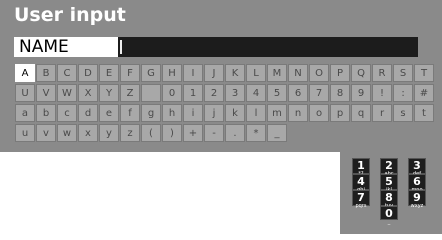 The width and height of the screenshot is (442, 240). Describe the element at coordinates (298, 73) in the screenshot. I see `key: N` at that location.